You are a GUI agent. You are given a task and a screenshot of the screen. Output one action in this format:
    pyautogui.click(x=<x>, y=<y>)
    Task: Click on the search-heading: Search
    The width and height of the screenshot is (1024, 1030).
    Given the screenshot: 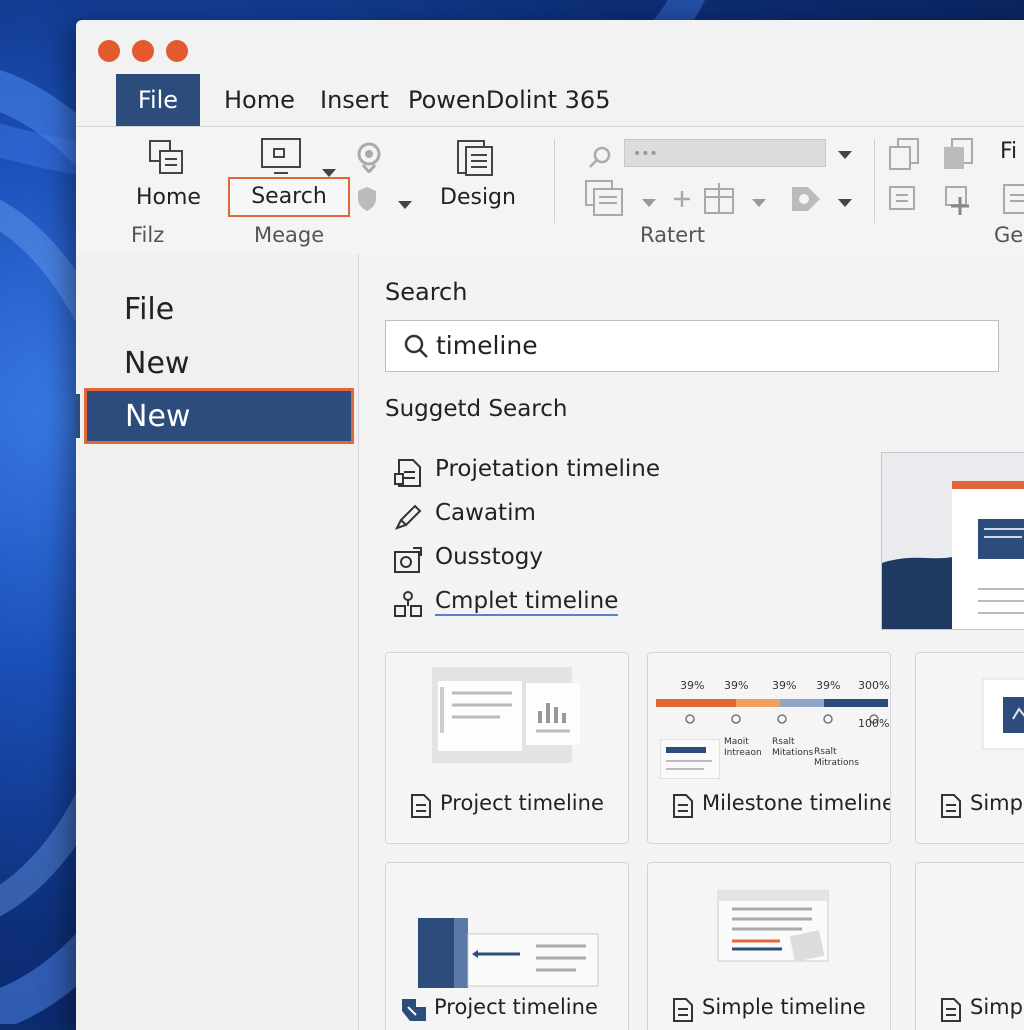 What is the action you would take?
    pyautogui.click(x=426, y=292)
    